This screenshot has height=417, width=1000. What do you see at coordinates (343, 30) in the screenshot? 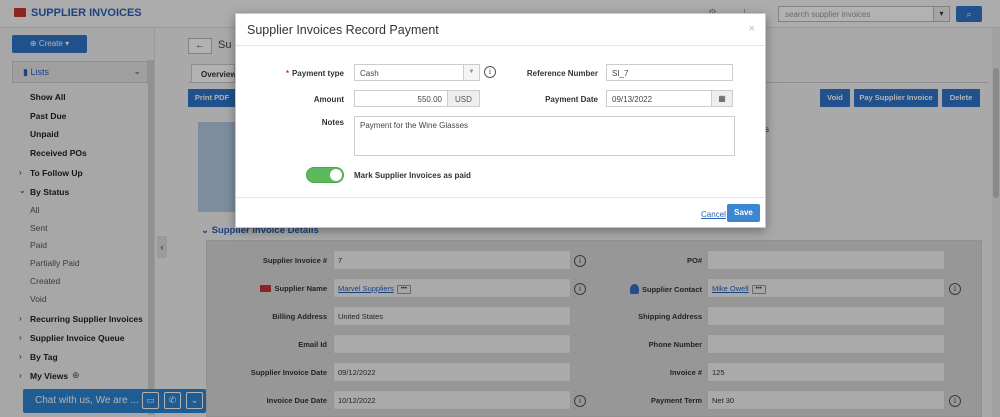
I see `modal-title: Supplier Invoices Record Payment` at bounding box center [343, 30].